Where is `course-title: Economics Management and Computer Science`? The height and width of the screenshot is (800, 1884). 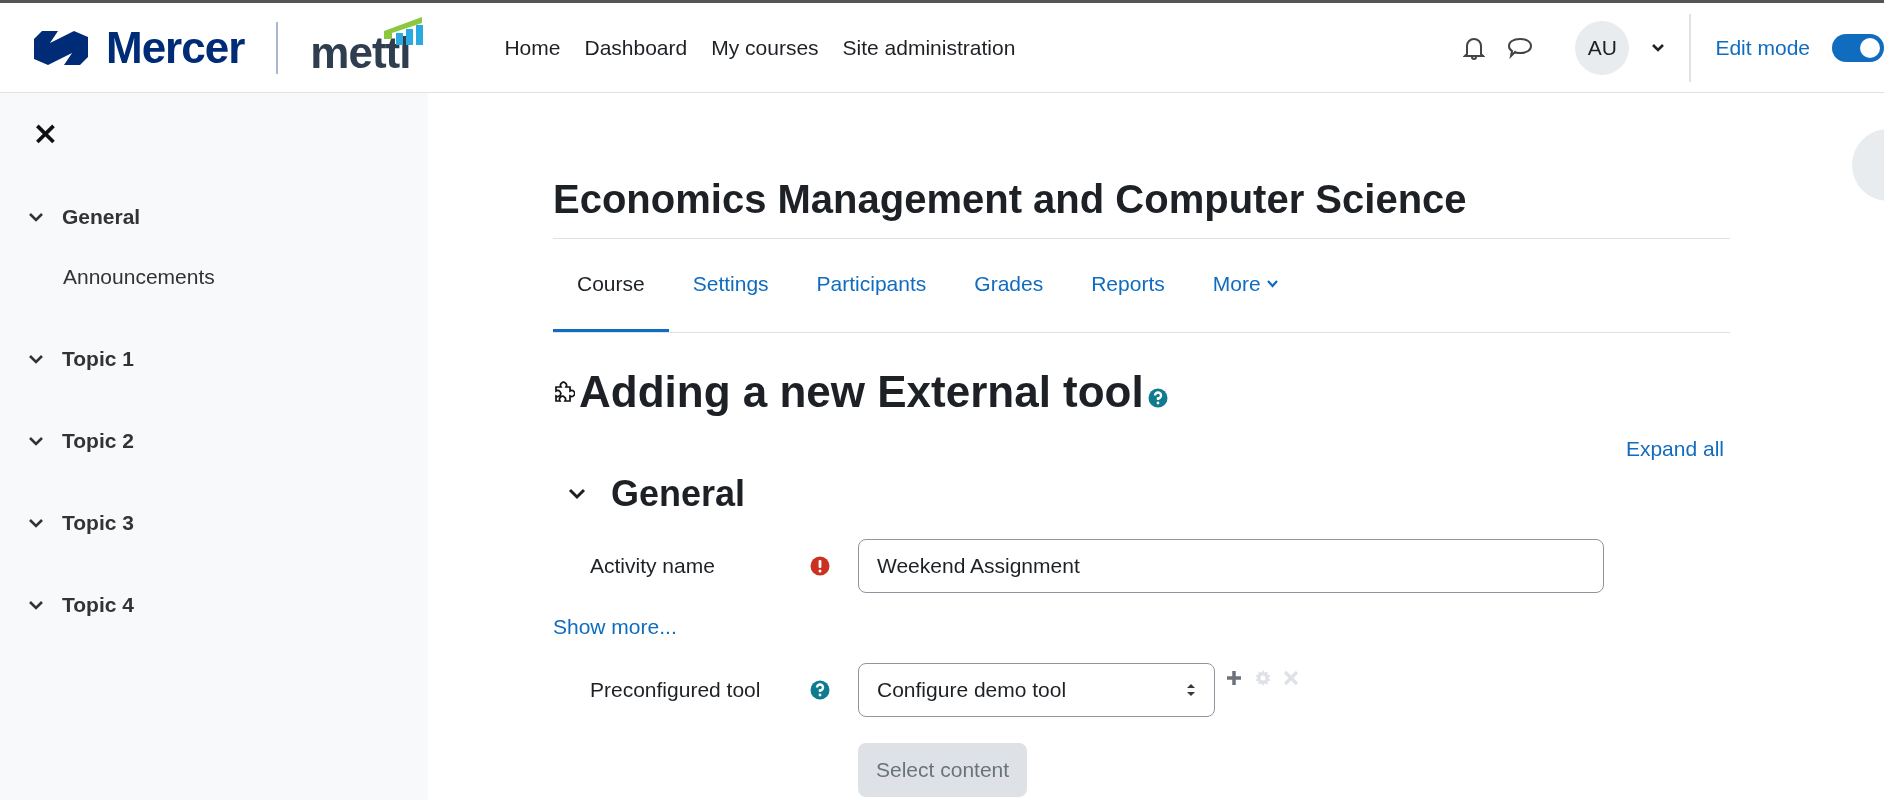
course-title: Economics Management and Computer Science is located at coordinates (1141, 208).